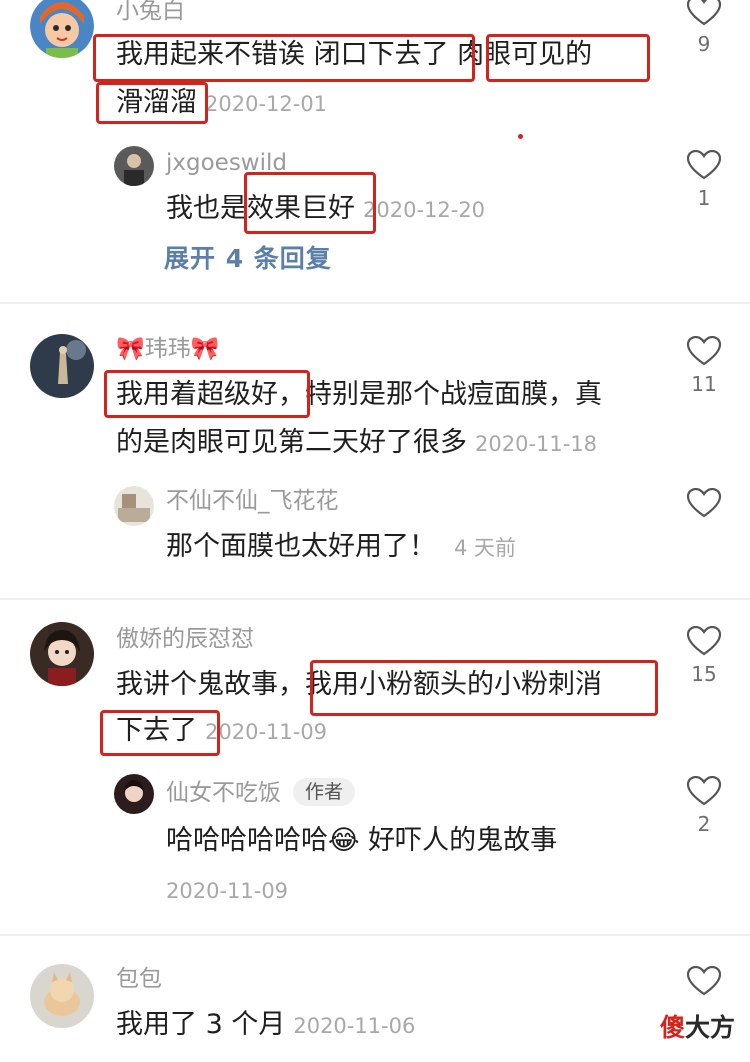 This screenshot has height=1062, width=750. I want to click on expand-replies-link: 展开 4 条回复, so click(248, 259).